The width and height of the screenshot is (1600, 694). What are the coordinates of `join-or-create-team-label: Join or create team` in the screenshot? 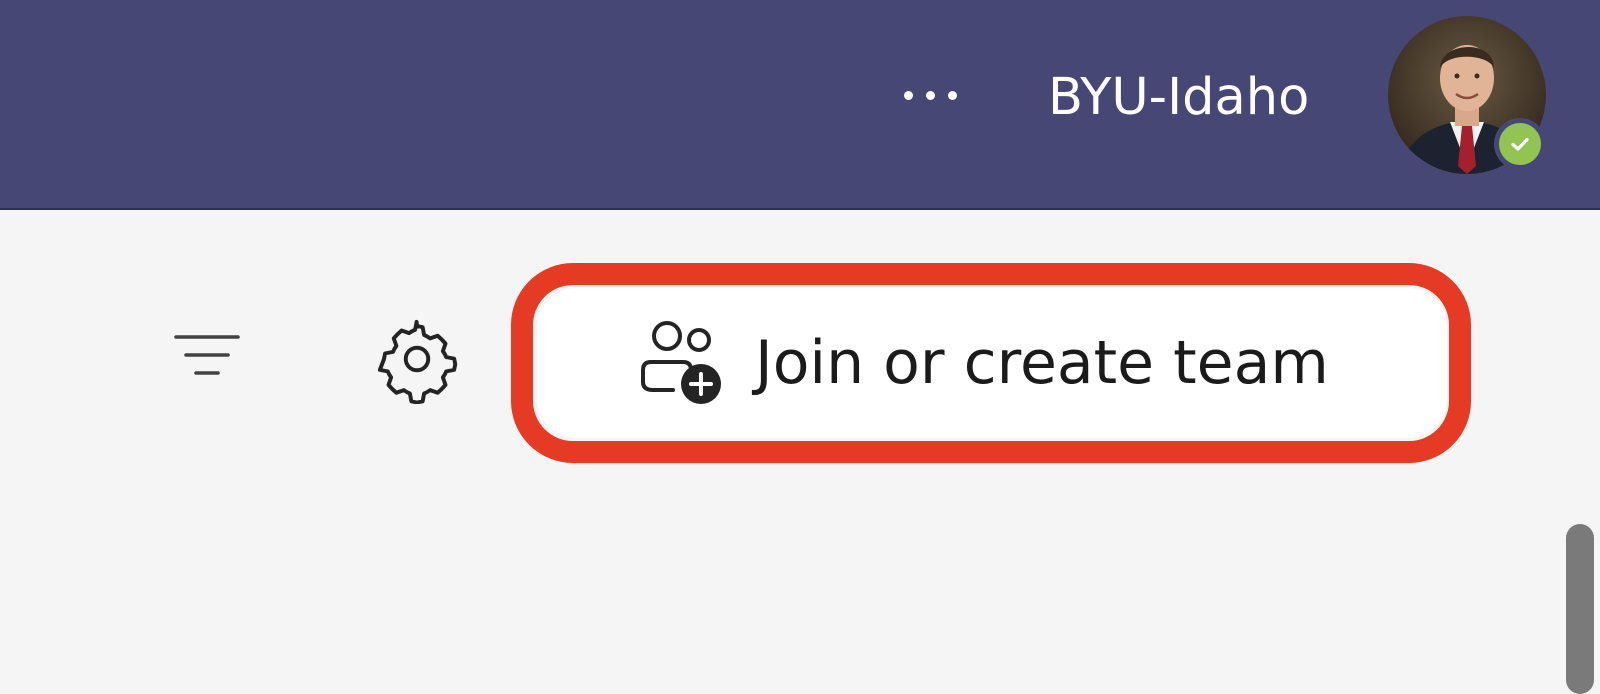 It's located at (1042, 363).